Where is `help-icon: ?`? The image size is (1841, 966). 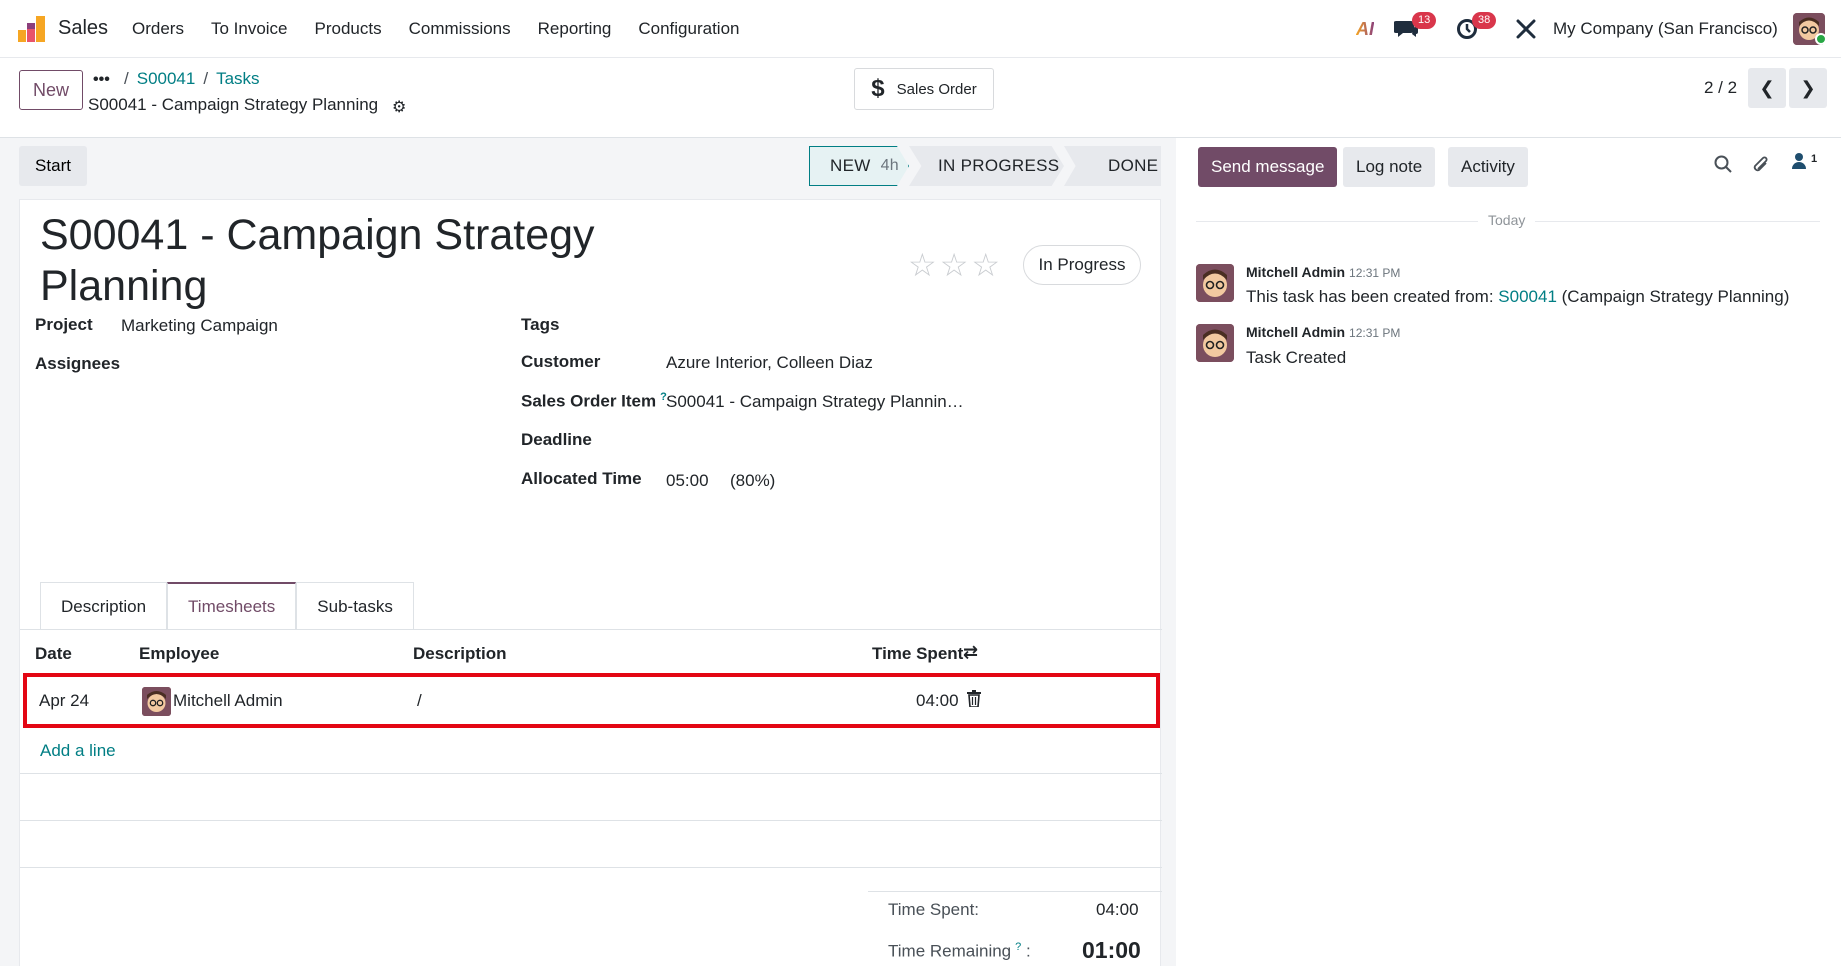
help-icon: ? is located at coordinates (1018, 947).